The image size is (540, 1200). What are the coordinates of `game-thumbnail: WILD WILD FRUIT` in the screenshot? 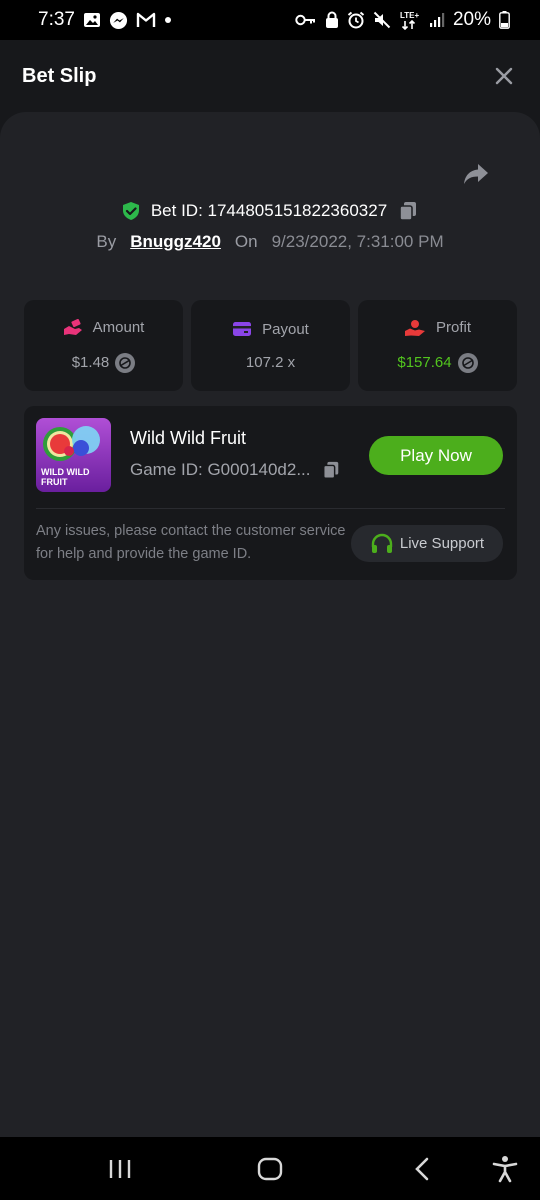 It's located at (73, 455).